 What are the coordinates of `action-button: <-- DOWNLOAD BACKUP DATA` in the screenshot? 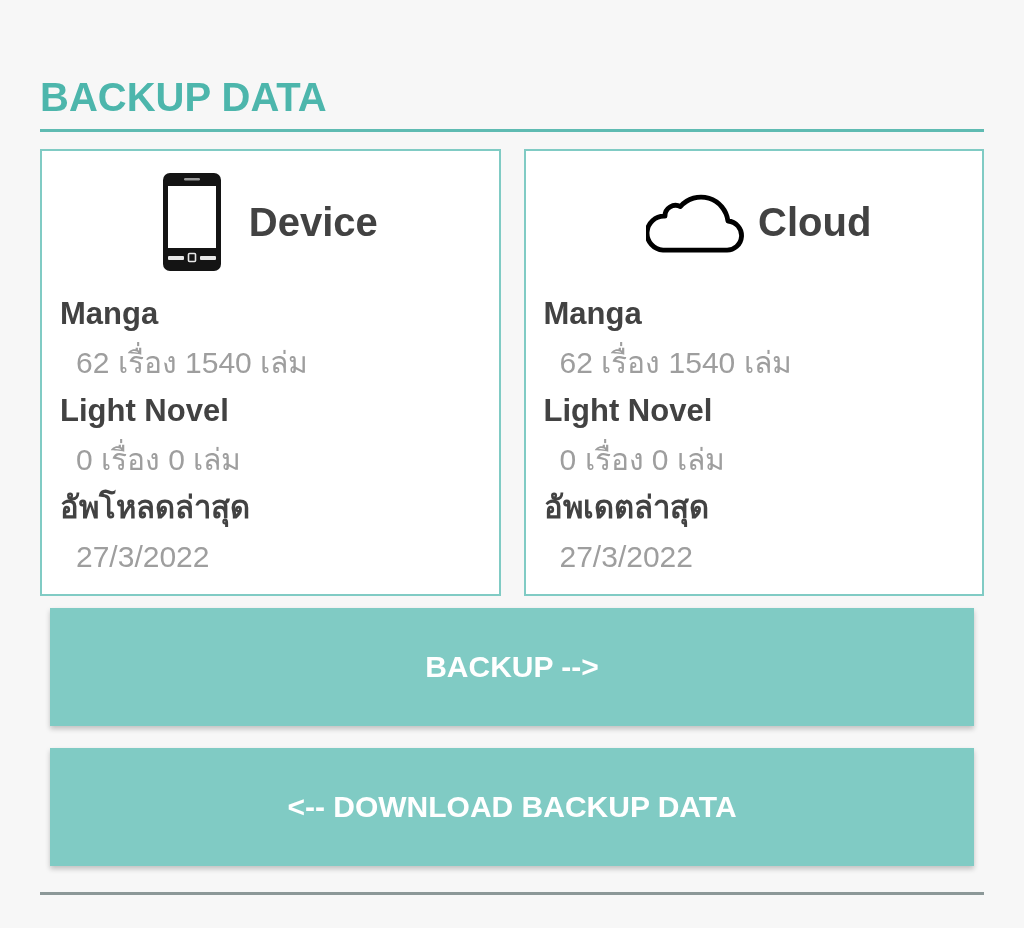 It's located at (512, 807).